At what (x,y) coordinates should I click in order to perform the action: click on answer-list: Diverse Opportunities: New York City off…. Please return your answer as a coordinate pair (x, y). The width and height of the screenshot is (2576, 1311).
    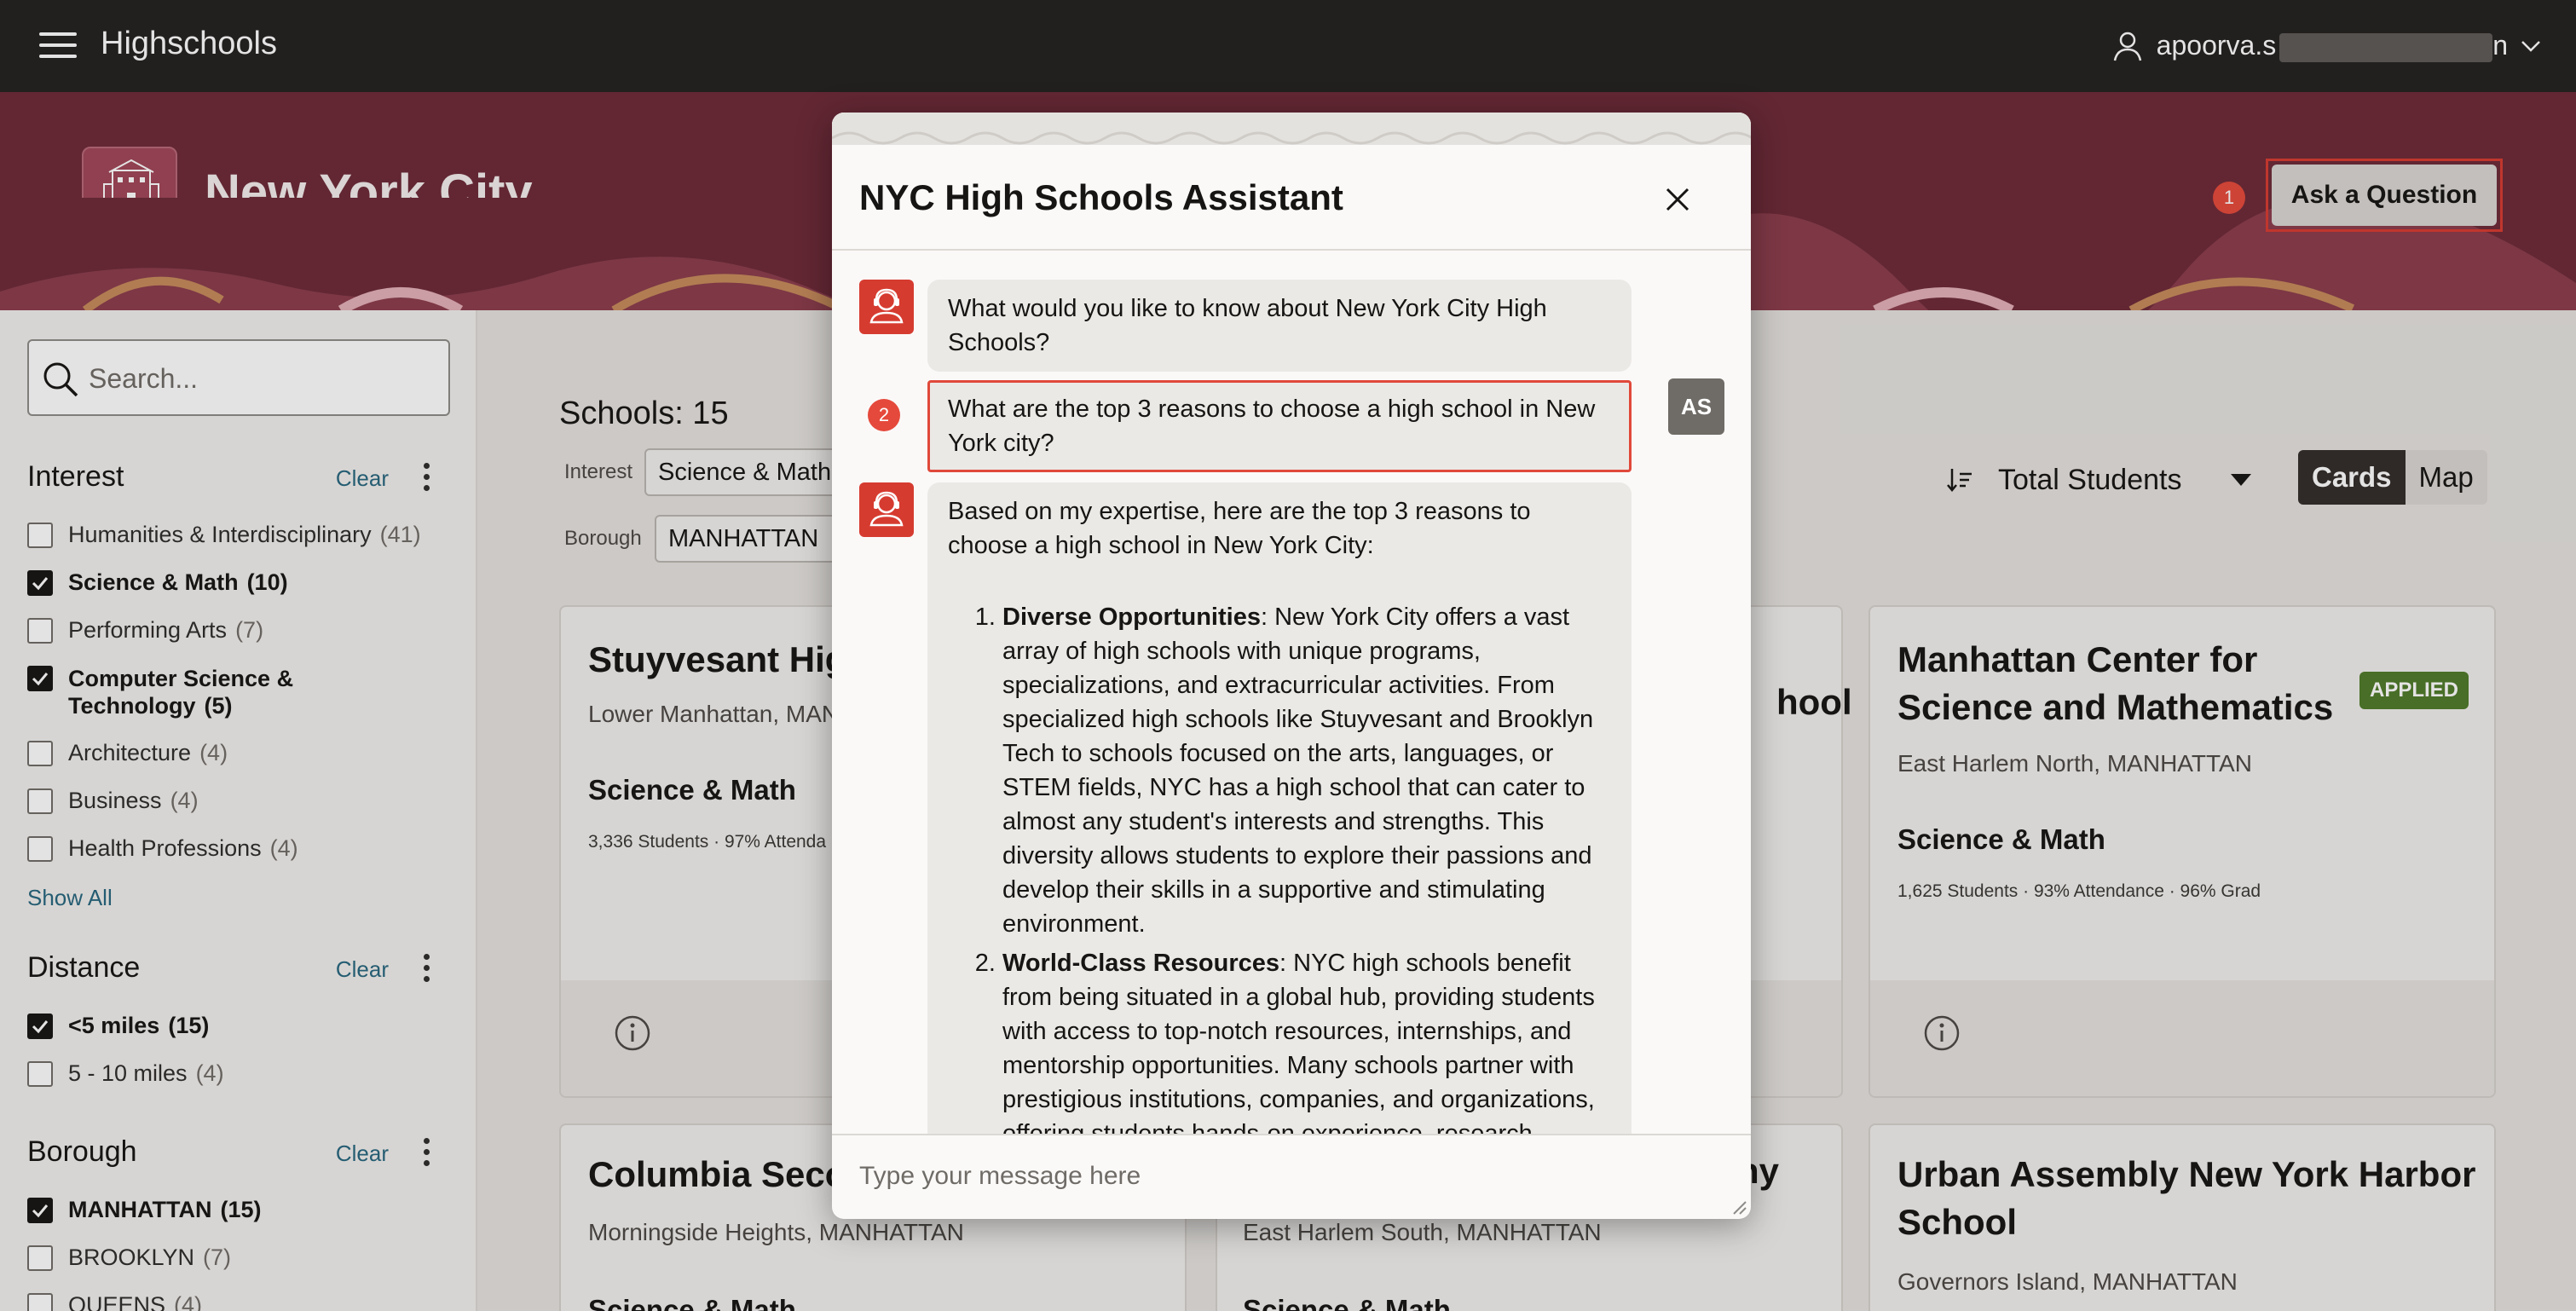
    Looking at the image, I should click on (1279, 867).